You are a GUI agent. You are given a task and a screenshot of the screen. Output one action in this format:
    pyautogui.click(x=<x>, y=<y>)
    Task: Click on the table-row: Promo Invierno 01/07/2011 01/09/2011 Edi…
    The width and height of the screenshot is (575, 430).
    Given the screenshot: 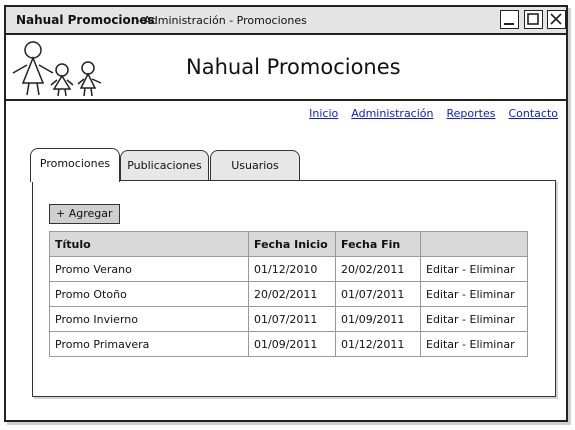 What is the action you would take?
    pyautogui.click(x=288, y=319)
    